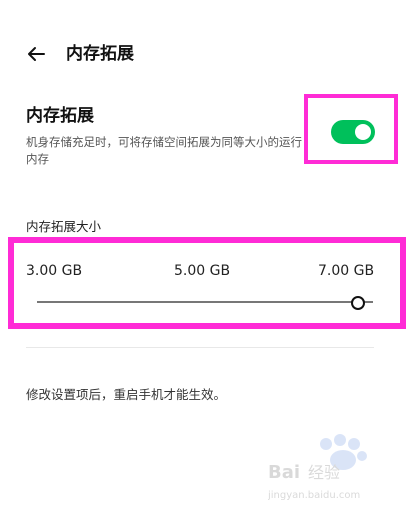  I want to click on svg-text: Bai, so click(284, 472).